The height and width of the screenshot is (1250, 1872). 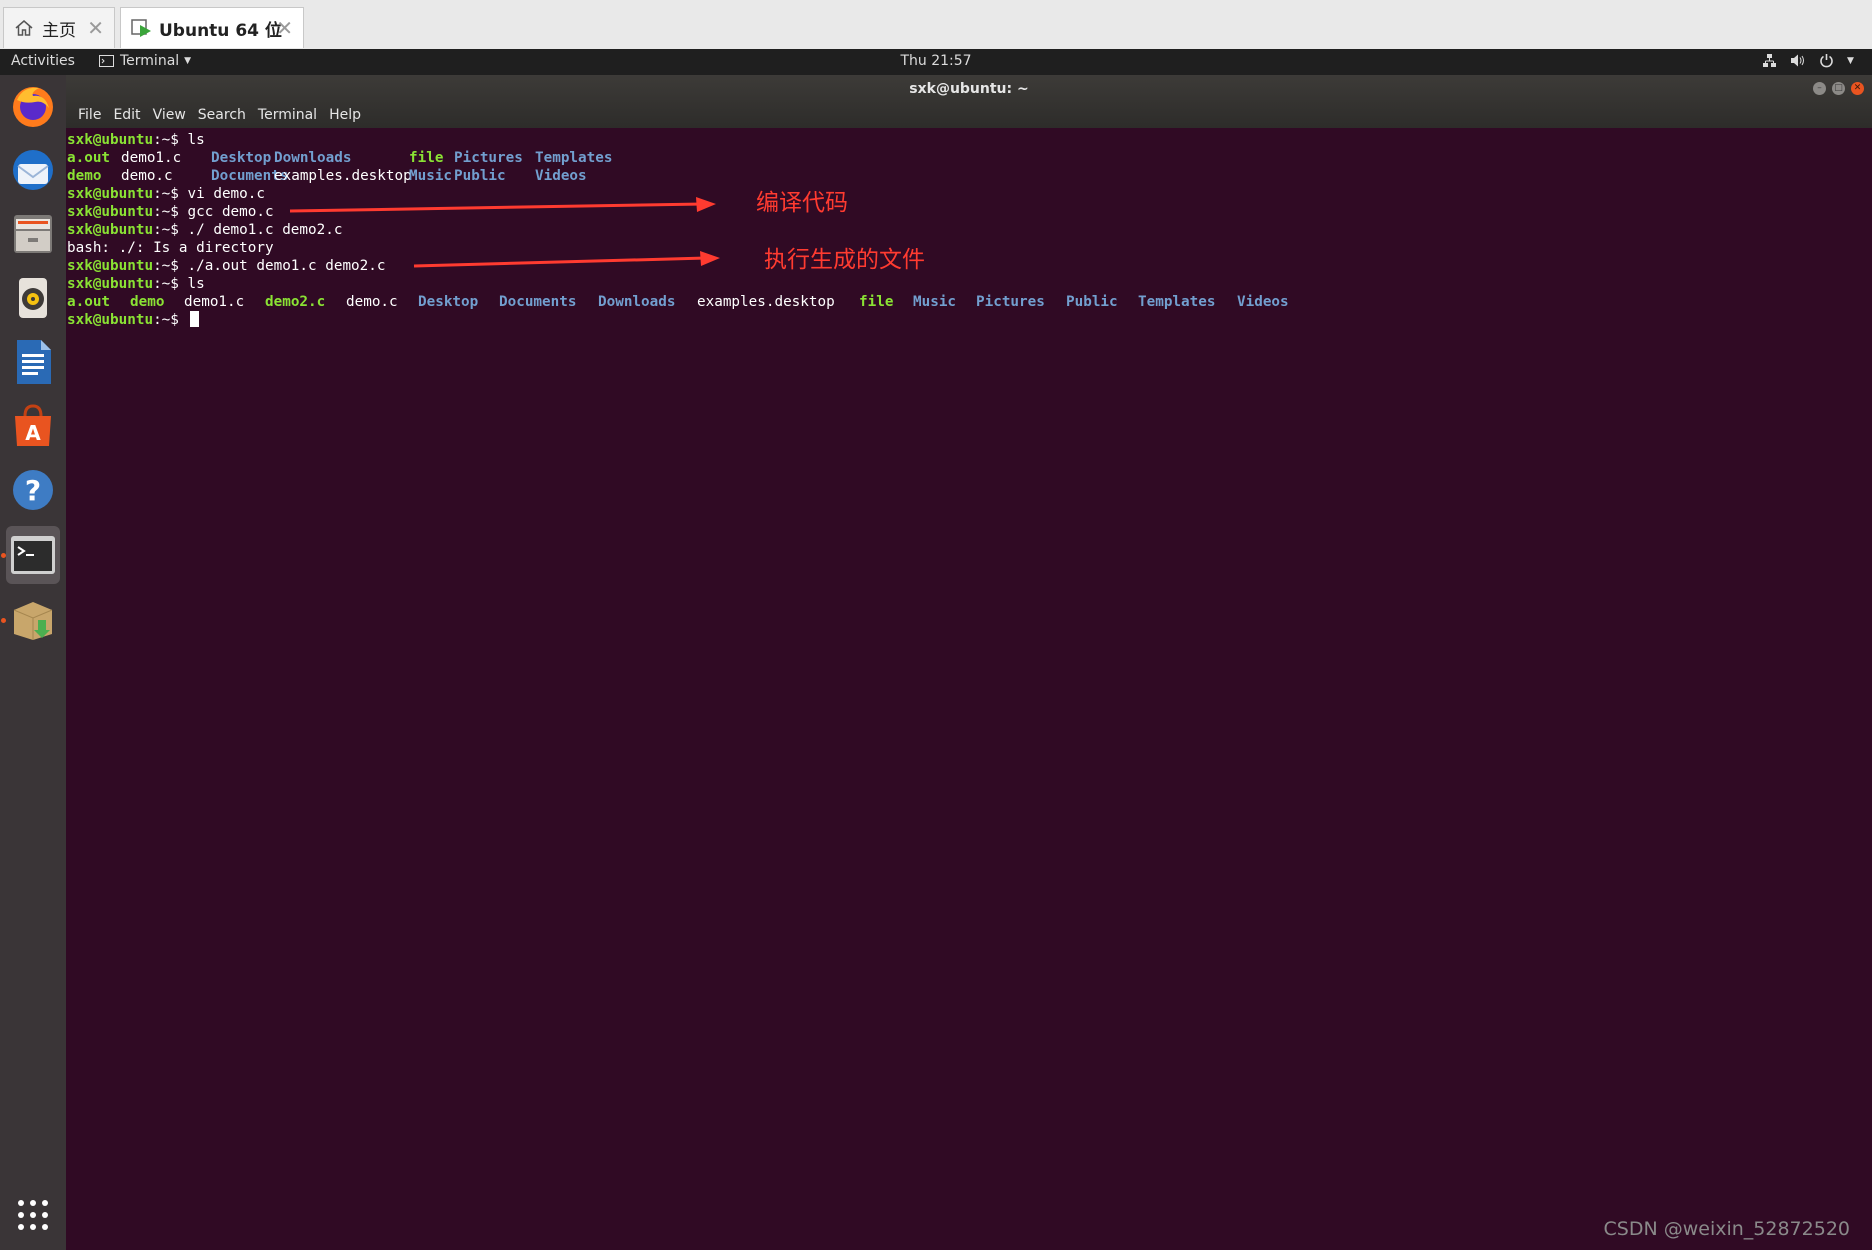 What do you see at coordinates (936, 25) in the screenshot?
I see `vmware-tab-bar: 主页 ✕ Ubuntu 64 位 ✕` at bounding box center [936, 25].